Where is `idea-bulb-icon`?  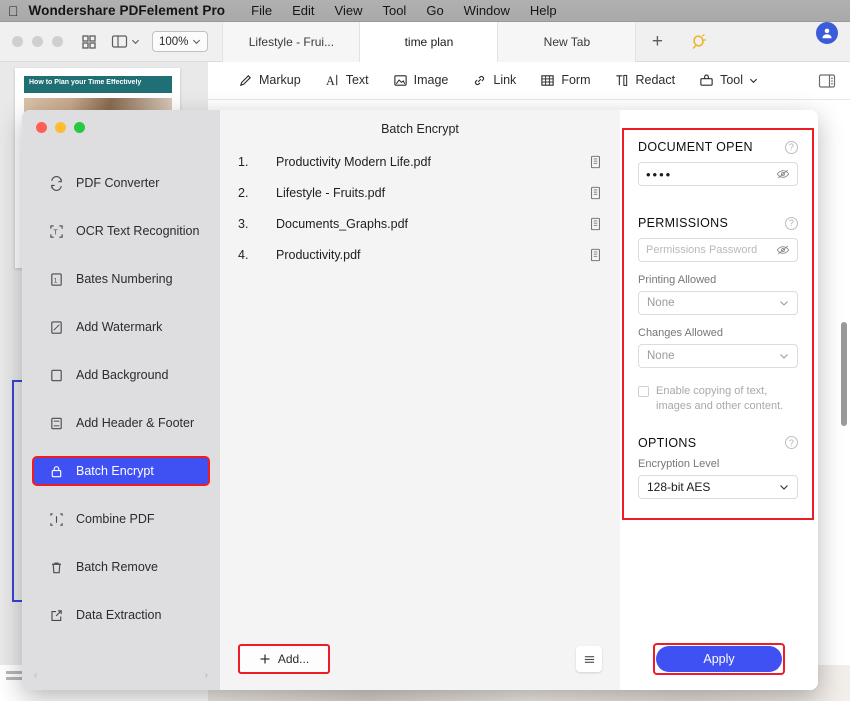 idea-bulb-icon is located at coordinates (698, 42).